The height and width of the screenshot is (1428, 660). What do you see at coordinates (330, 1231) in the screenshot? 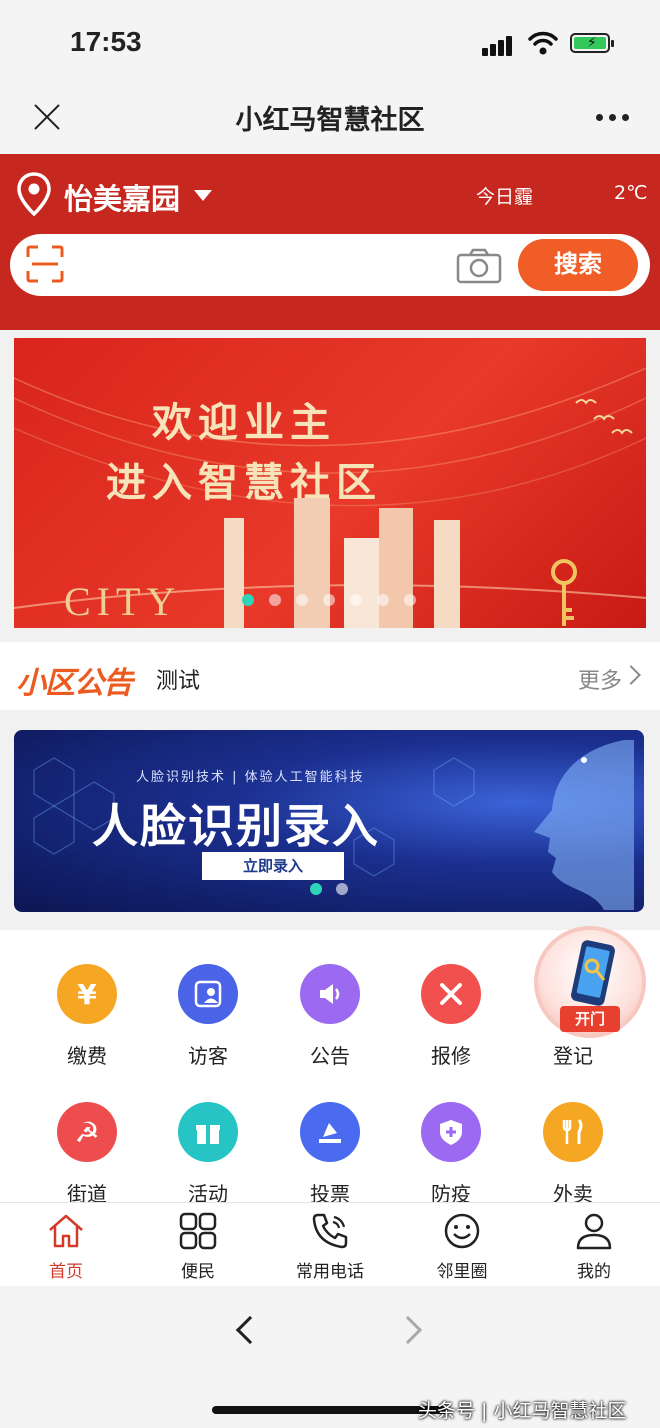
I see `phone-icon` at bounding box center [330, 1231].